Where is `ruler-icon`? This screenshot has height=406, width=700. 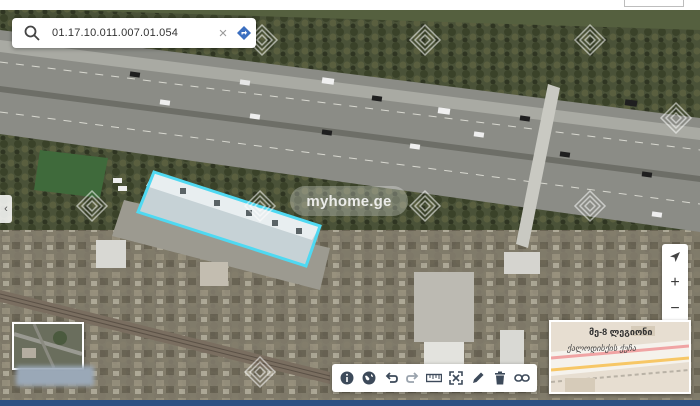 ruler-icon is located at coordinates (434, 378).